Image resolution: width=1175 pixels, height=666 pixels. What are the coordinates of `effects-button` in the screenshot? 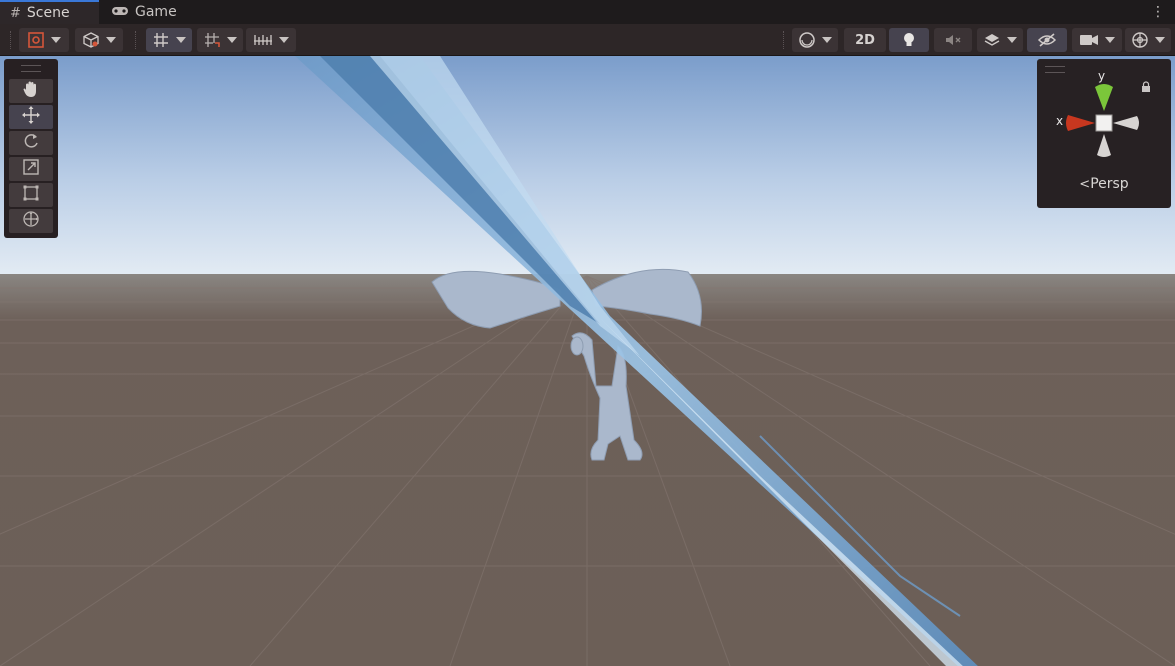 It's located at (1000, 40).